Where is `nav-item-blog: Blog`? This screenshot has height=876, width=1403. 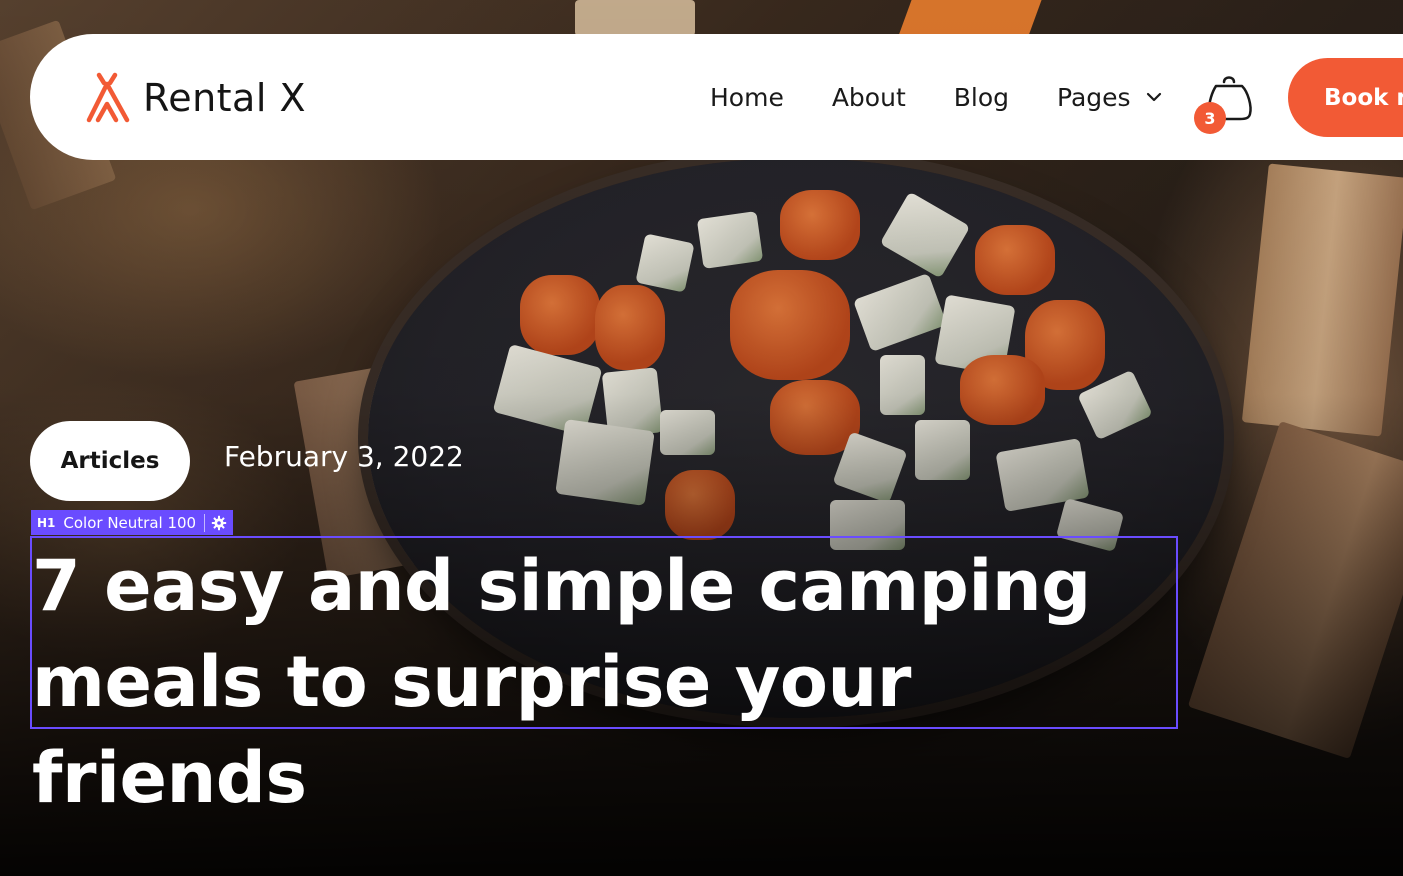
nav-item-blog: Blog is located at coordinates (981, 97).